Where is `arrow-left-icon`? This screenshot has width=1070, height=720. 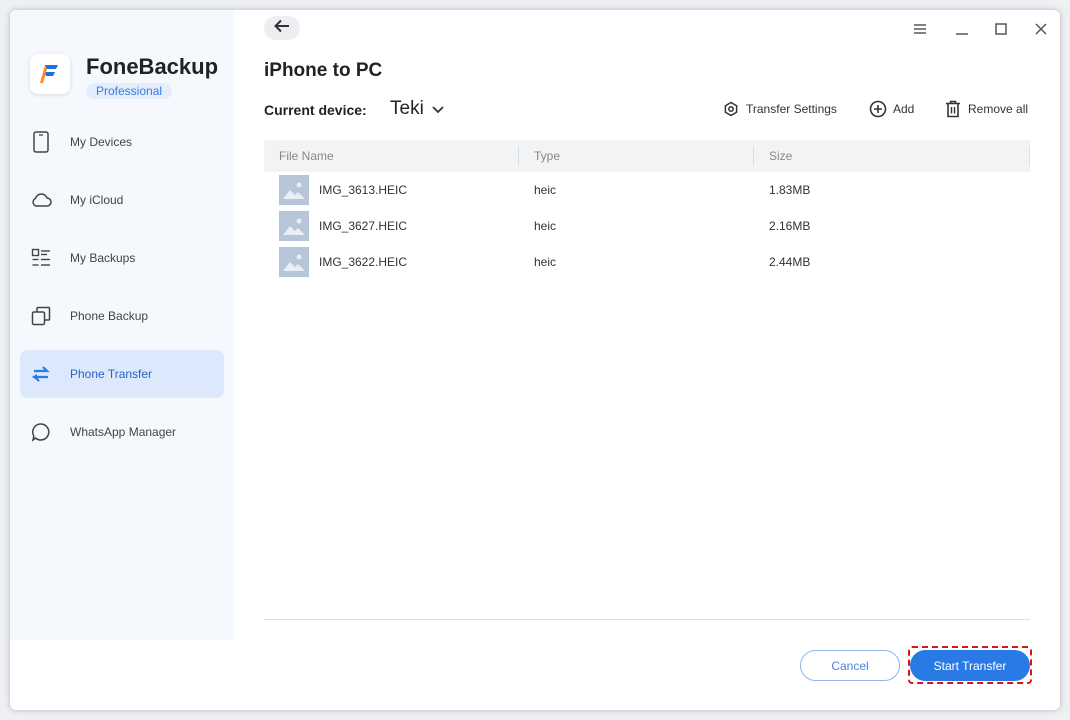 arrow-left-icon is located at coordinates (282, 28).